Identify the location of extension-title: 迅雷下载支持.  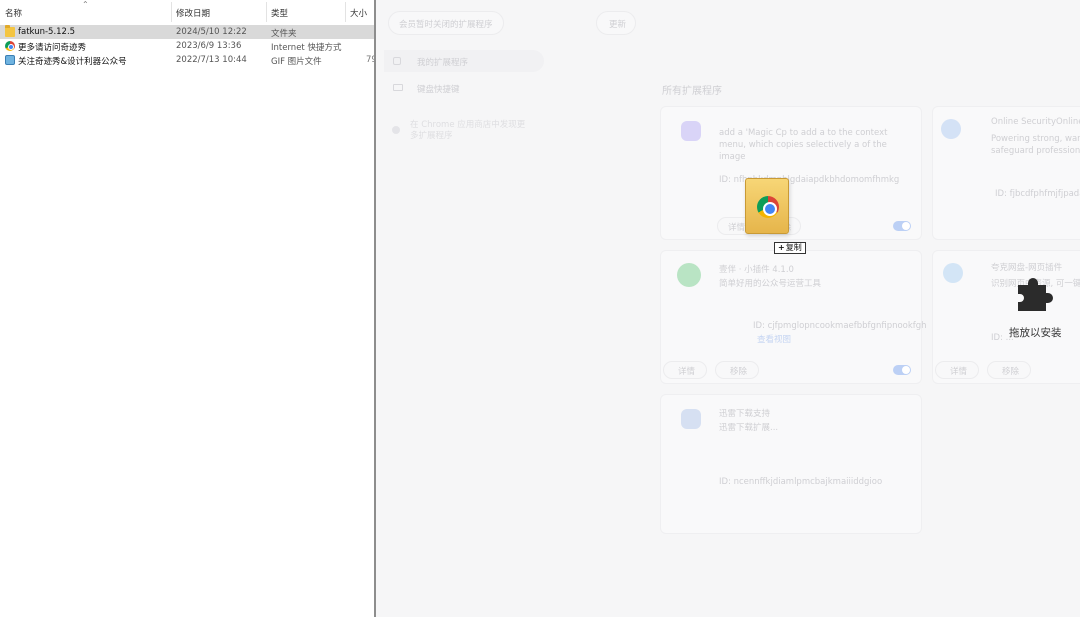
(745, 414).